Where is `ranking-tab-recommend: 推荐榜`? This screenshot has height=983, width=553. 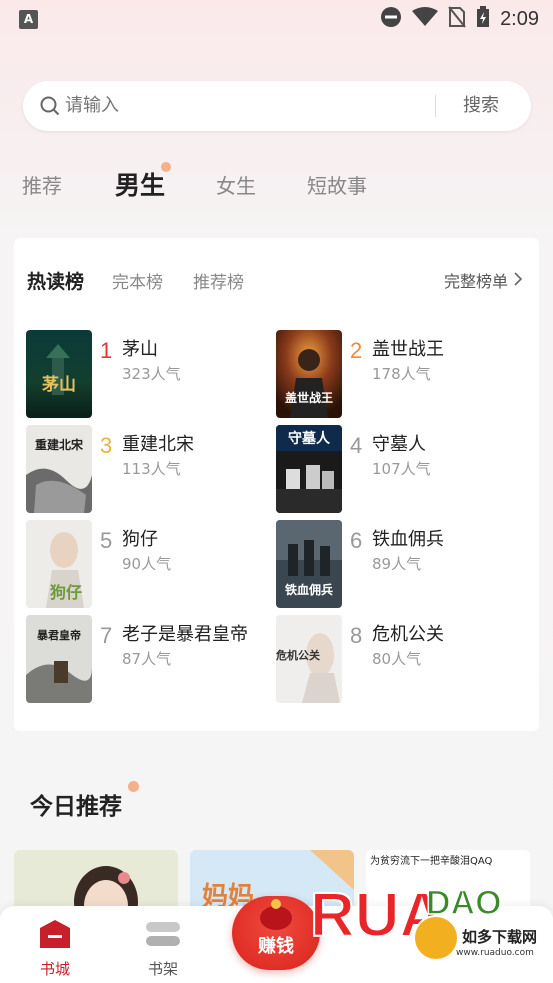 ranking-tab-recommend: 推荐榜 is located at coordinates (218, 280).